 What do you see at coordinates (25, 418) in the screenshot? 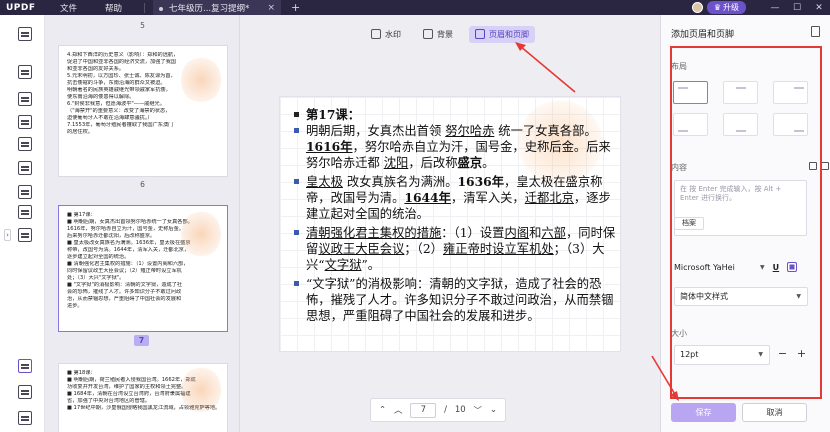
I see `attachment-icon` at bounding box center [25, 418].